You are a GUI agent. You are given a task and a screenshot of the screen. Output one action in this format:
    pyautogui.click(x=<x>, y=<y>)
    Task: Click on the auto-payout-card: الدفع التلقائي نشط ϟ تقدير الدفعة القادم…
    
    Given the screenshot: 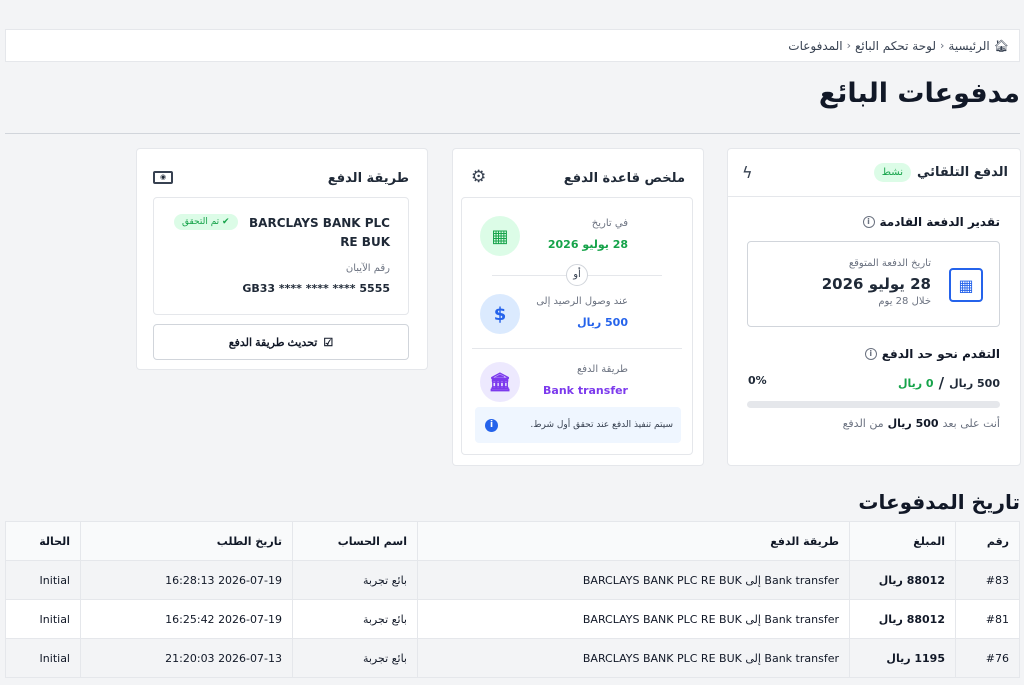 What is the action you would take?
    pyautogui.click(x=874, y=307)
    